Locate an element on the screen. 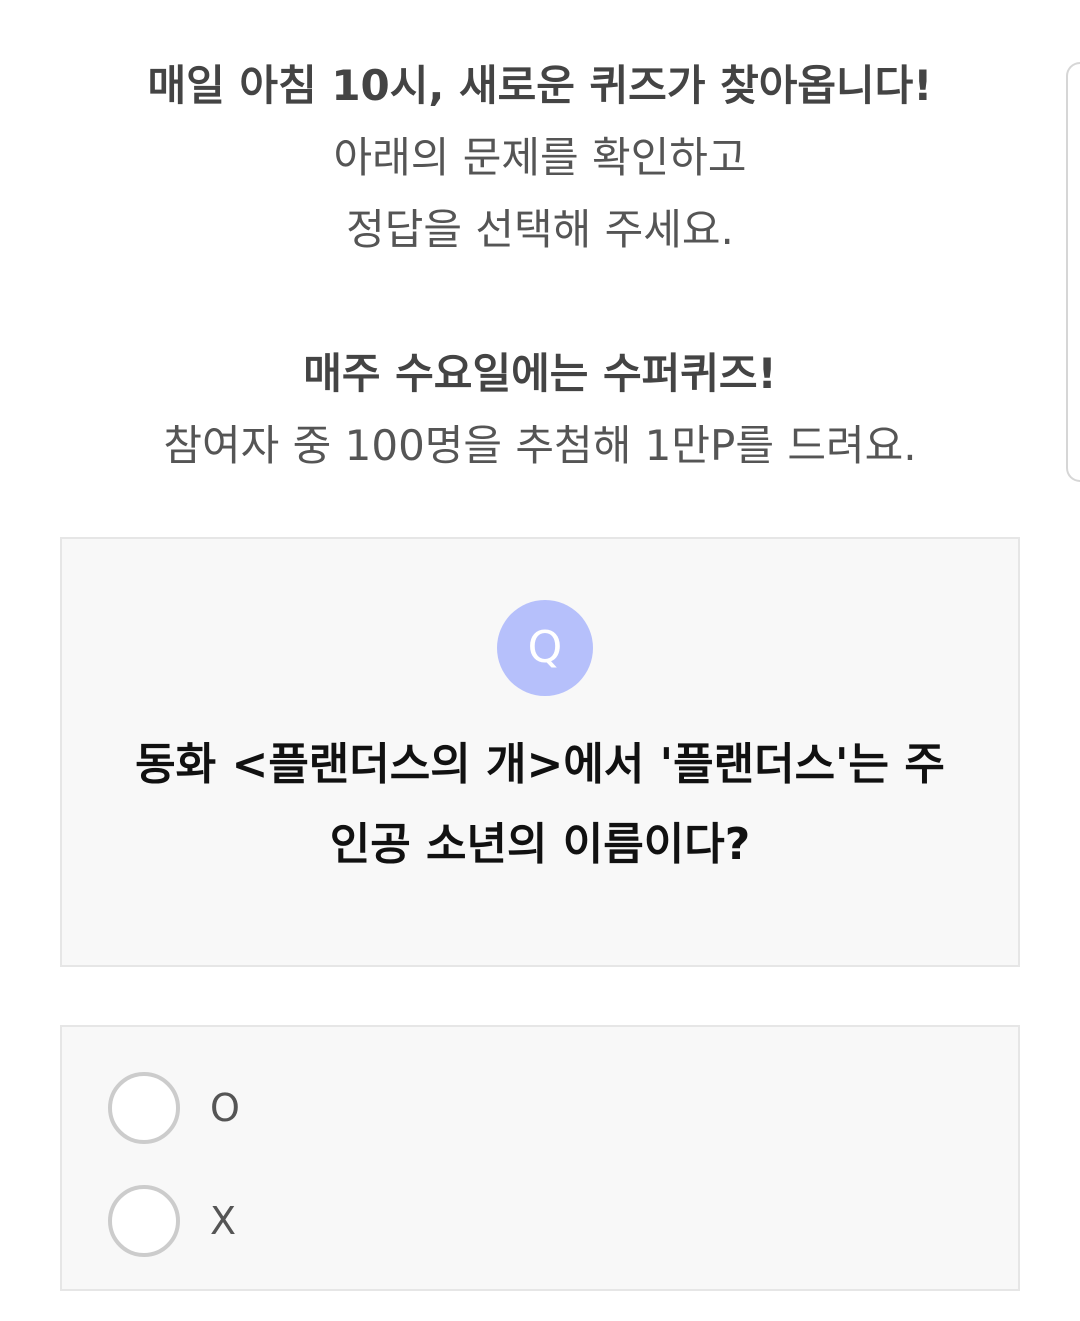 The image size is (1080, 1321). intro-spacer is located at coordinates (540, 302).